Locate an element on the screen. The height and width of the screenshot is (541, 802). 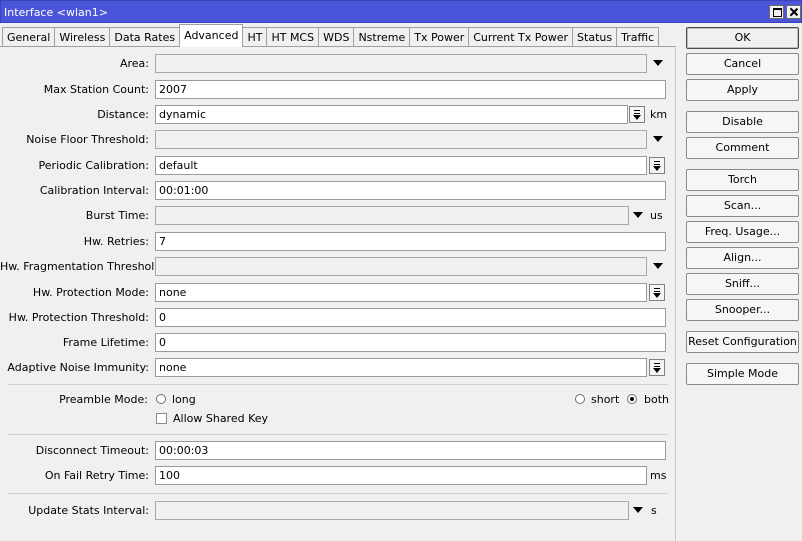
distance-label: Distance: is located at coordinates (123, 114).